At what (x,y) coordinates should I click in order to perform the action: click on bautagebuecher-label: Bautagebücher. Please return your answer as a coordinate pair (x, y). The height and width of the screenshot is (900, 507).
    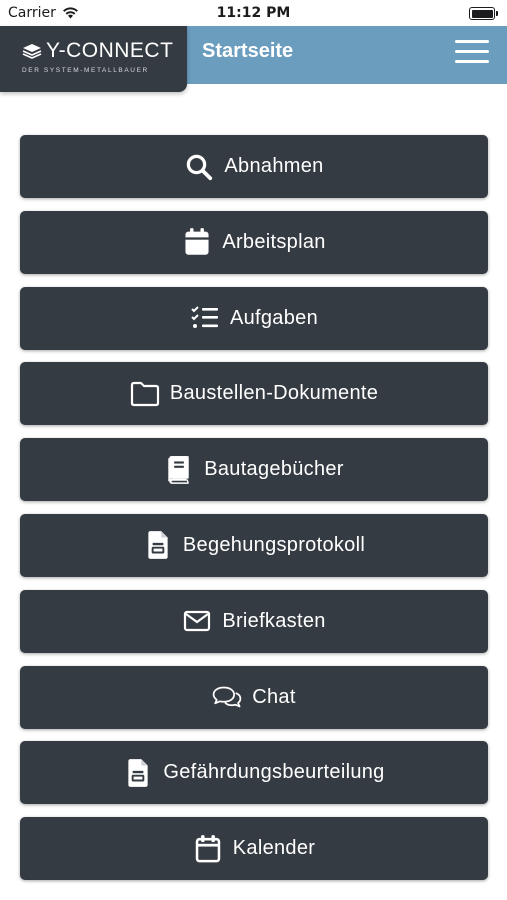
    Looking at the image, I should click on (274, 469).